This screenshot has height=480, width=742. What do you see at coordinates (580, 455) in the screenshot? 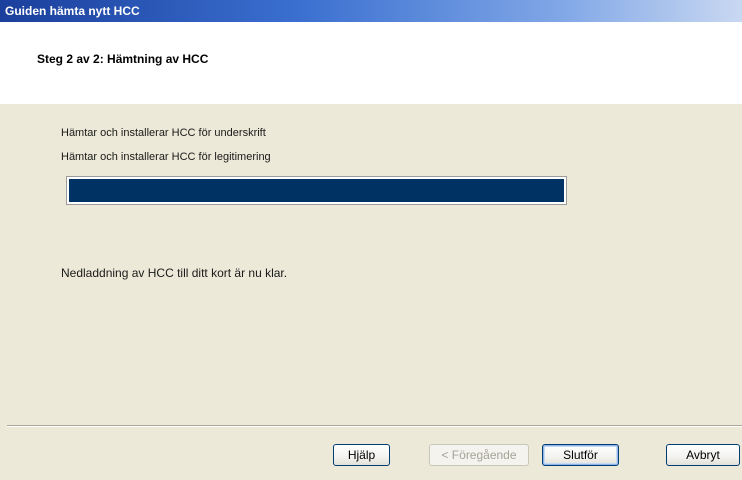
I see `finish-button: Slutför` at bounding box center [580, 455].